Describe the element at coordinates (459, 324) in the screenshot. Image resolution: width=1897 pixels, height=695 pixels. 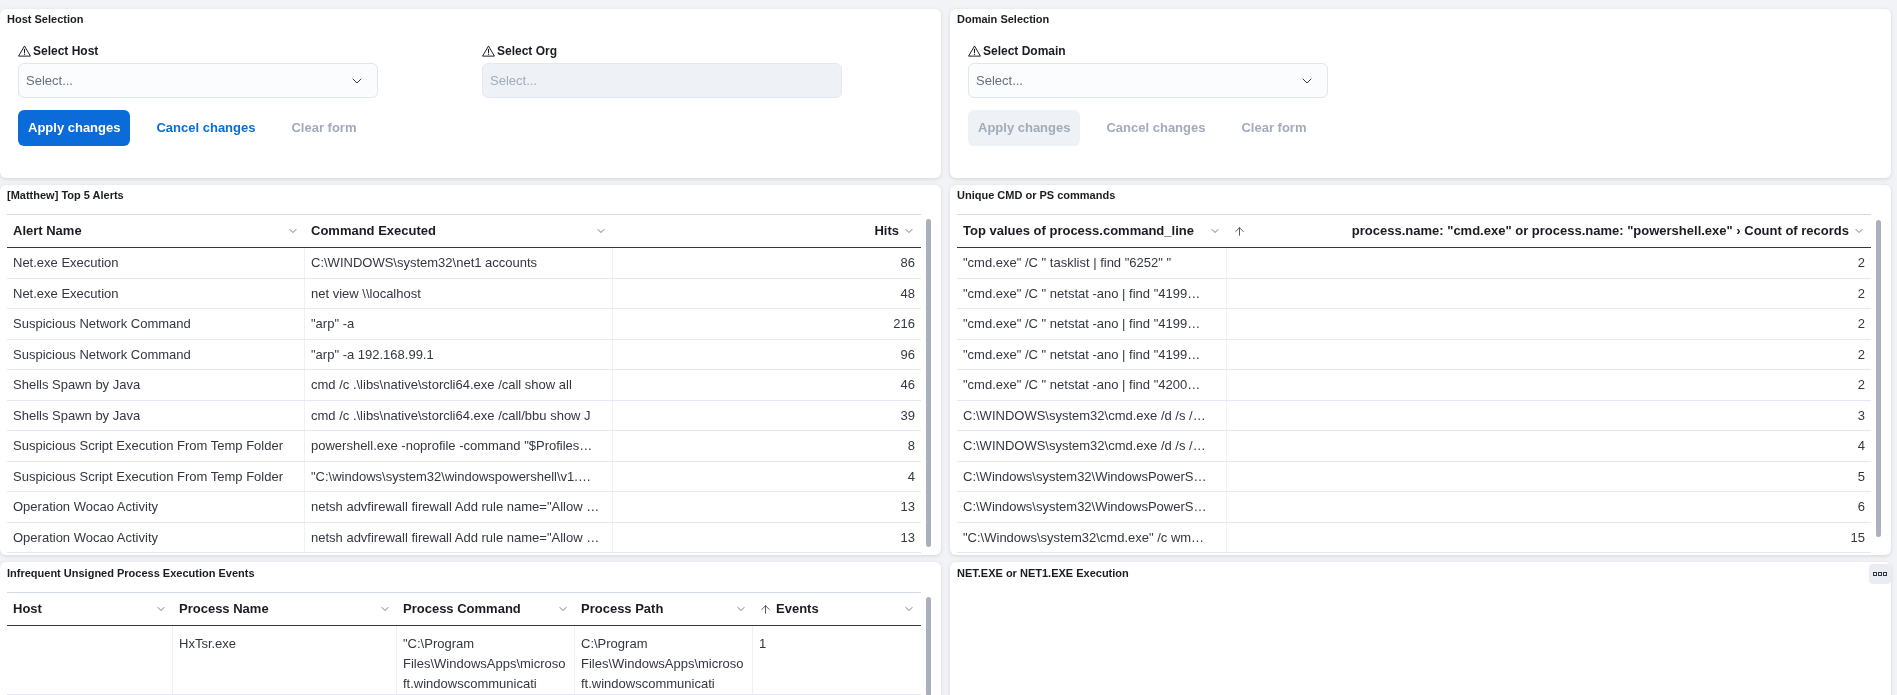
I see `table-cell: "arp" -a` at that location.